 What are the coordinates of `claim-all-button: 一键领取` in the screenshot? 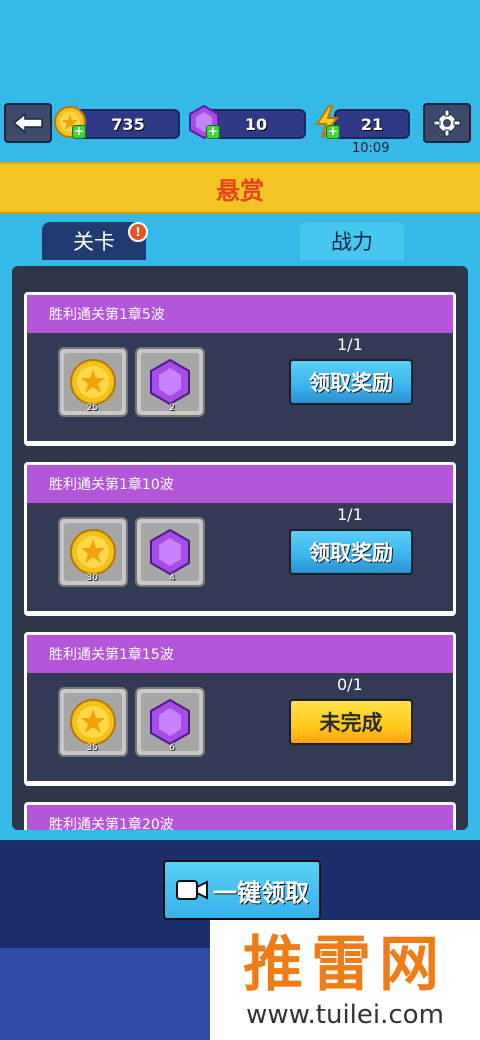 It's located at (242, 890).